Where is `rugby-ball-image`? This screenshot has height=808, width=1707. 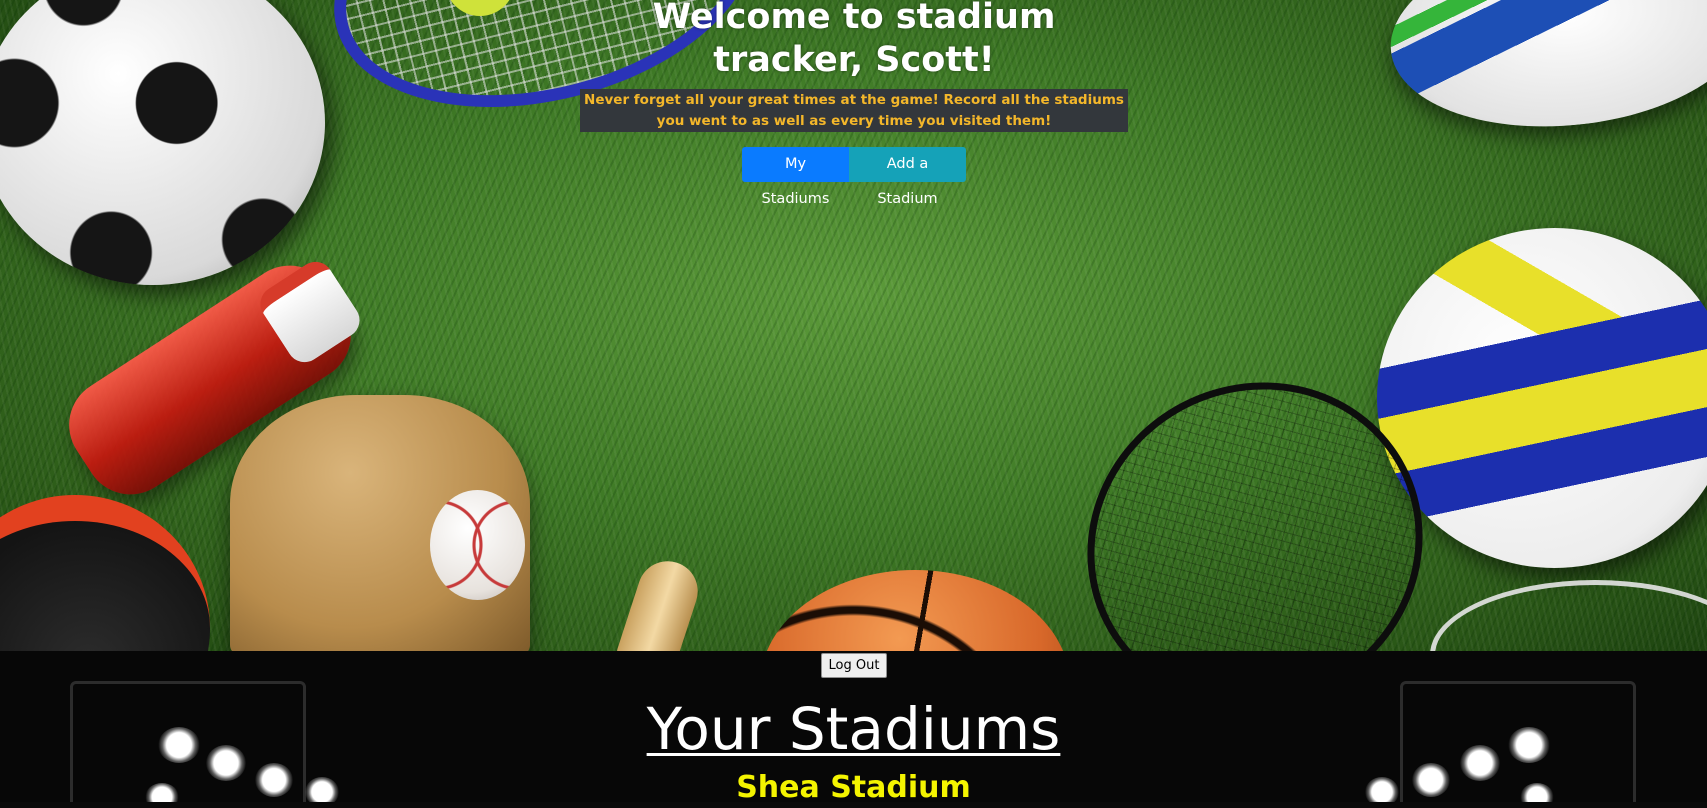 rugby-ball-image is located at coordinates (1544, 72).